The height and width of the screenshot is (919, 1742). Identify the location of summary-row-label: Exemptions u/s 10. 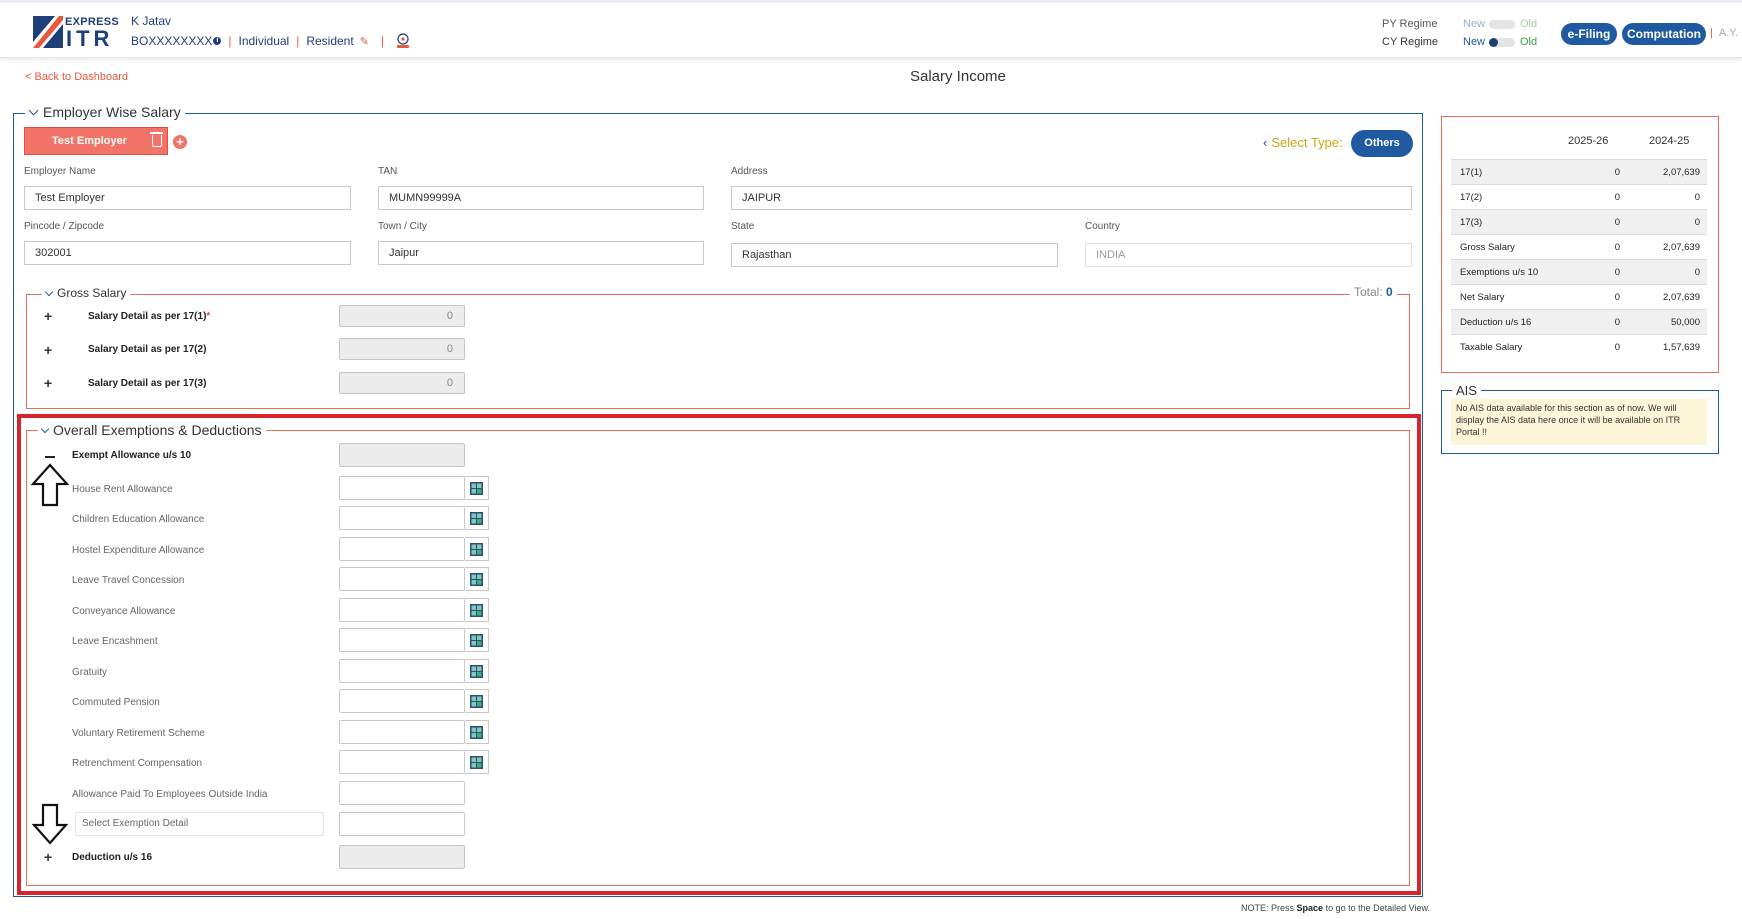
(1499, 272).